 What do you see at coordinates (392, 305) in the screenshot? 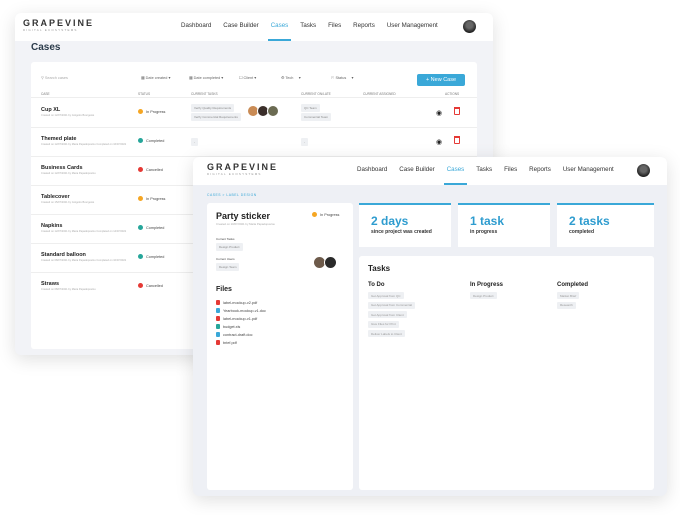
I see `task-chip: Get Approval from Commercial` at bounding box center [392, 305].